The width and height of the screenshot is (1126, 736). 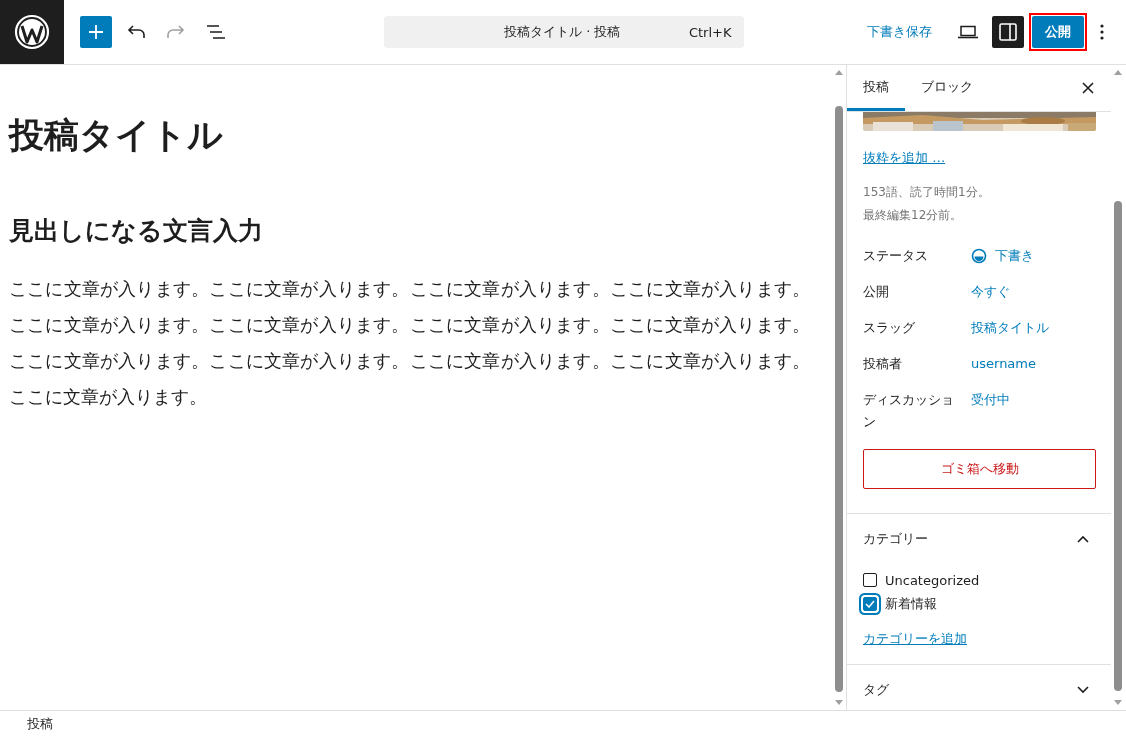 I want to click on logo-icon, so click(x=32, y=32).